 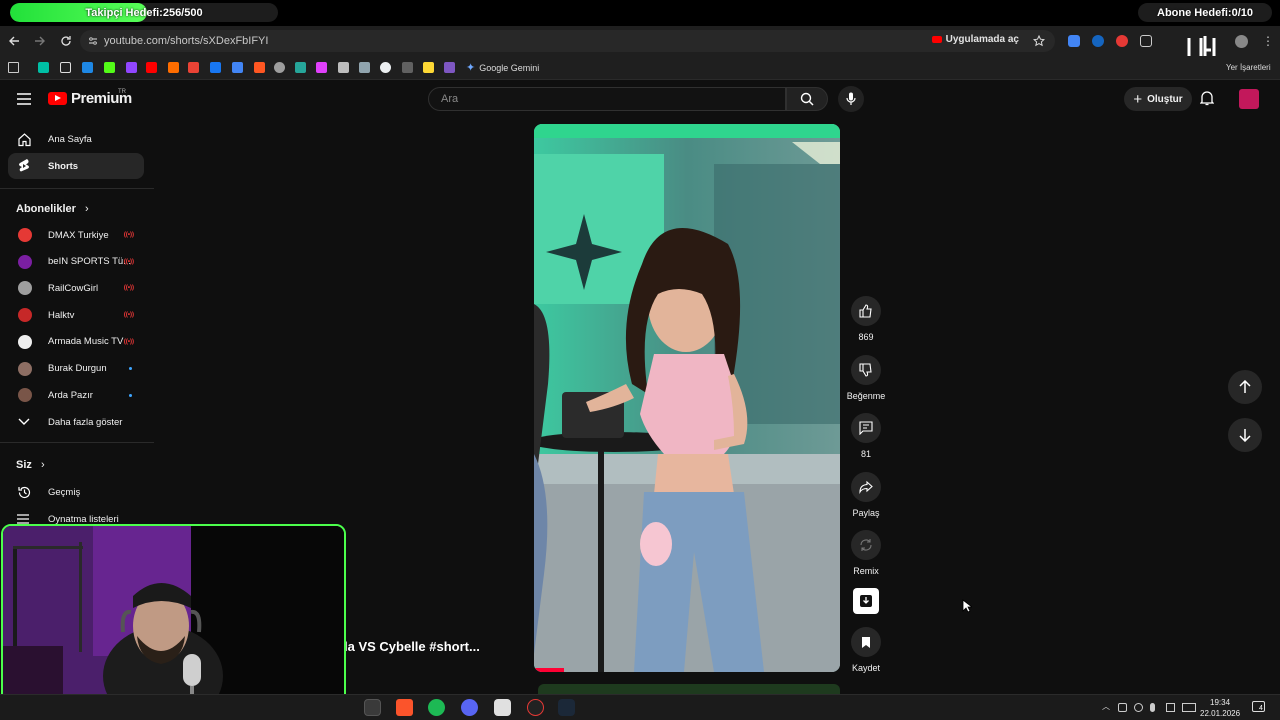 I want to click on previous-short-button, so click(x=1245, y=387).